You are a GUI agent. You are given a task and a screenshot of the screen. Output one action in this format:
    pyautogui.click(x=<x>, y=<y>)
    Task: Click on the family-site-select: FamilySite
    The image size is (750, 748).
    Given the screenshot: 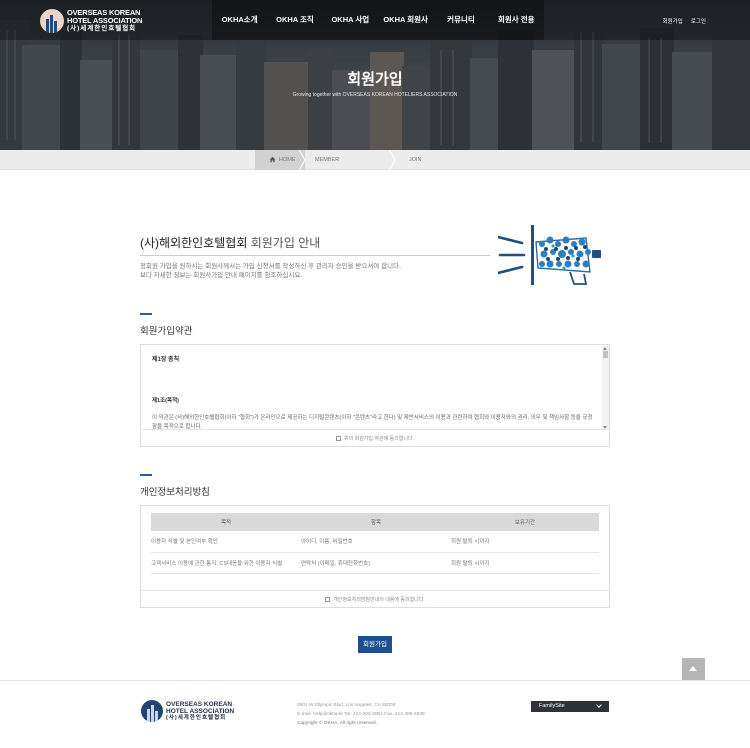 What is the action you would take?
    pyautogui.click(x=570, y=706)
    